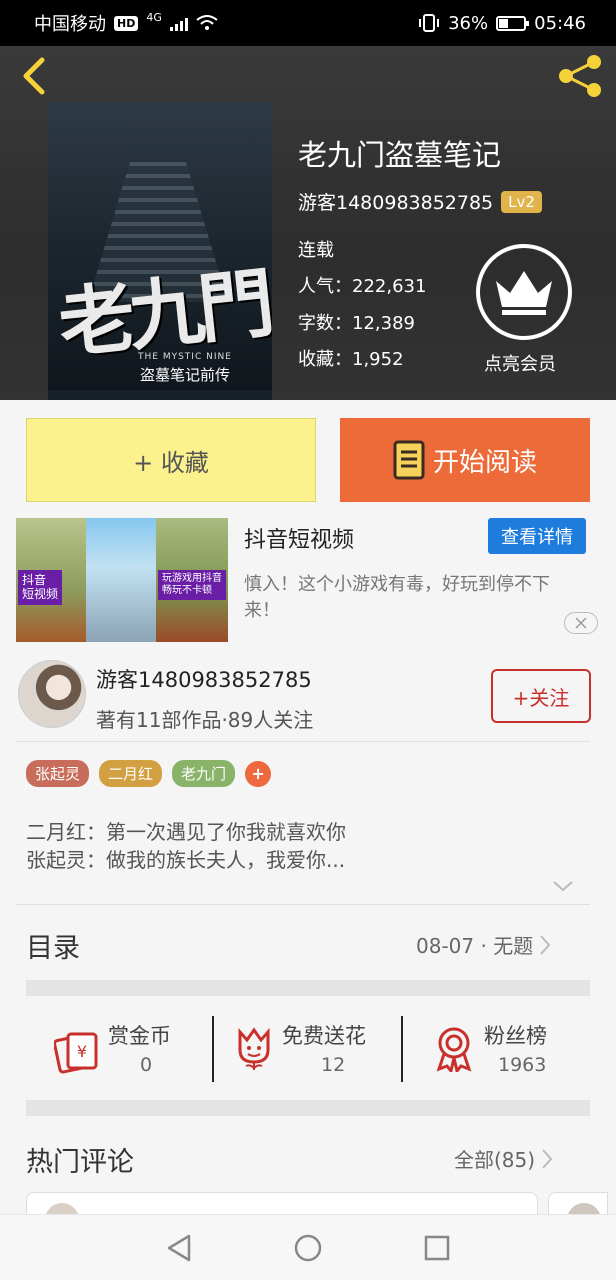  I want to click on favorites-stat: 收藏：1,952, so click(351, 359).